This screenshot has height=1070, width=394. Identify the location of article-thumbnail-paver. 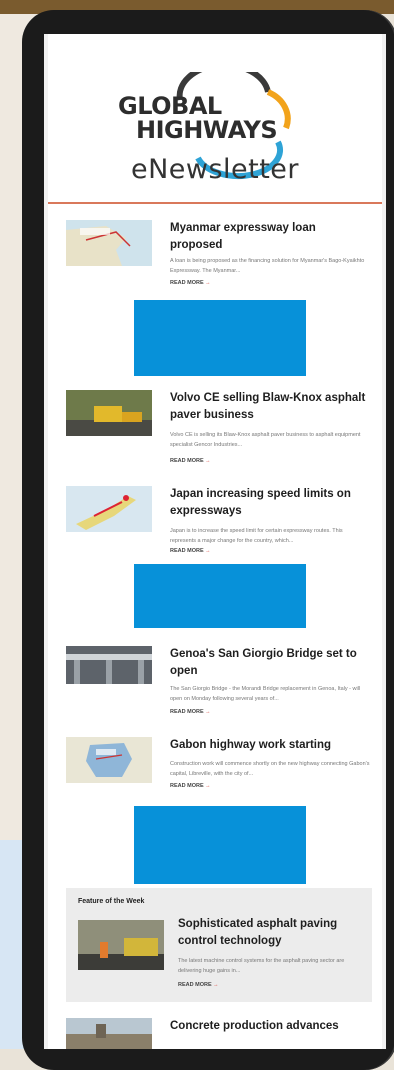
(109, 413).